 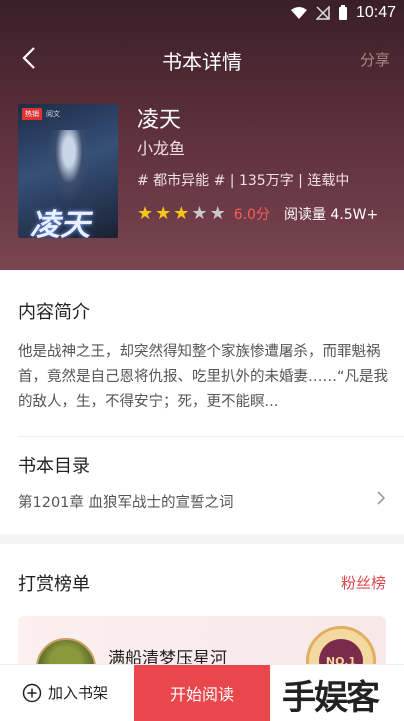 I want to click on status-icons: 10:47, so click(x=343, y=13).